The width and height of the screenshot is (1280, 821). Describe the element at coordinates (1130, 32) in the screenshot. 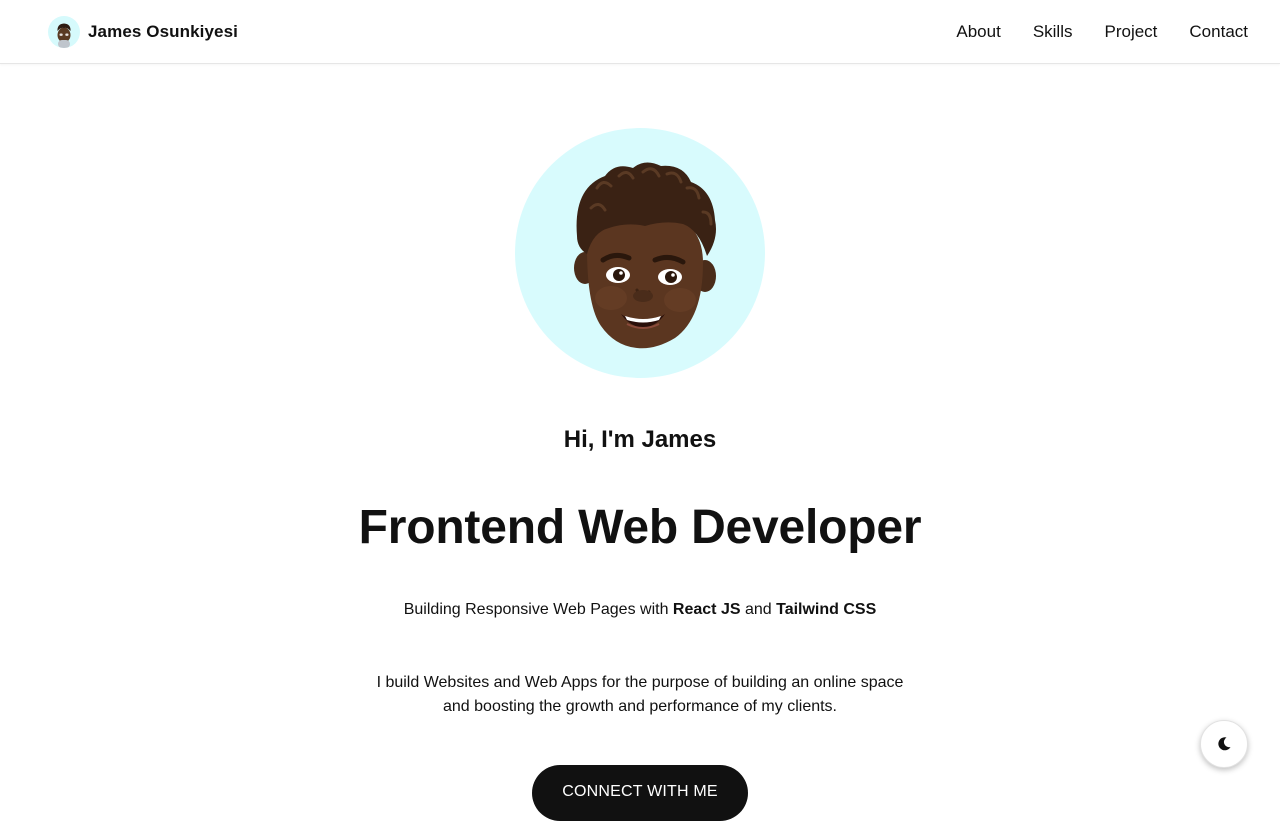

I see `nav-link-project: Project` at that location.